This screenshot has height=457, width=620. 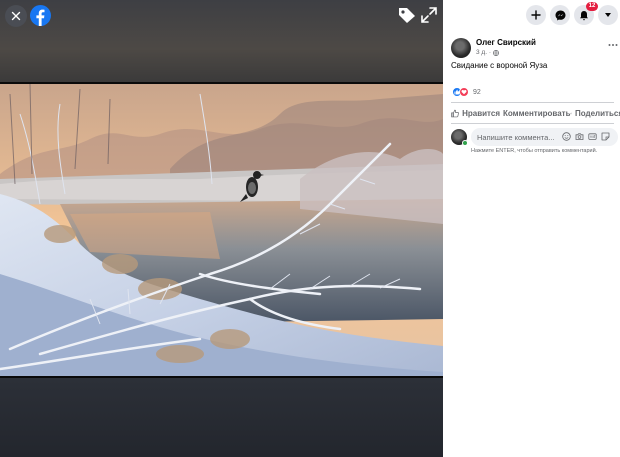 I want to click on comment-label: Комментировать, so click(x=536, y=113).